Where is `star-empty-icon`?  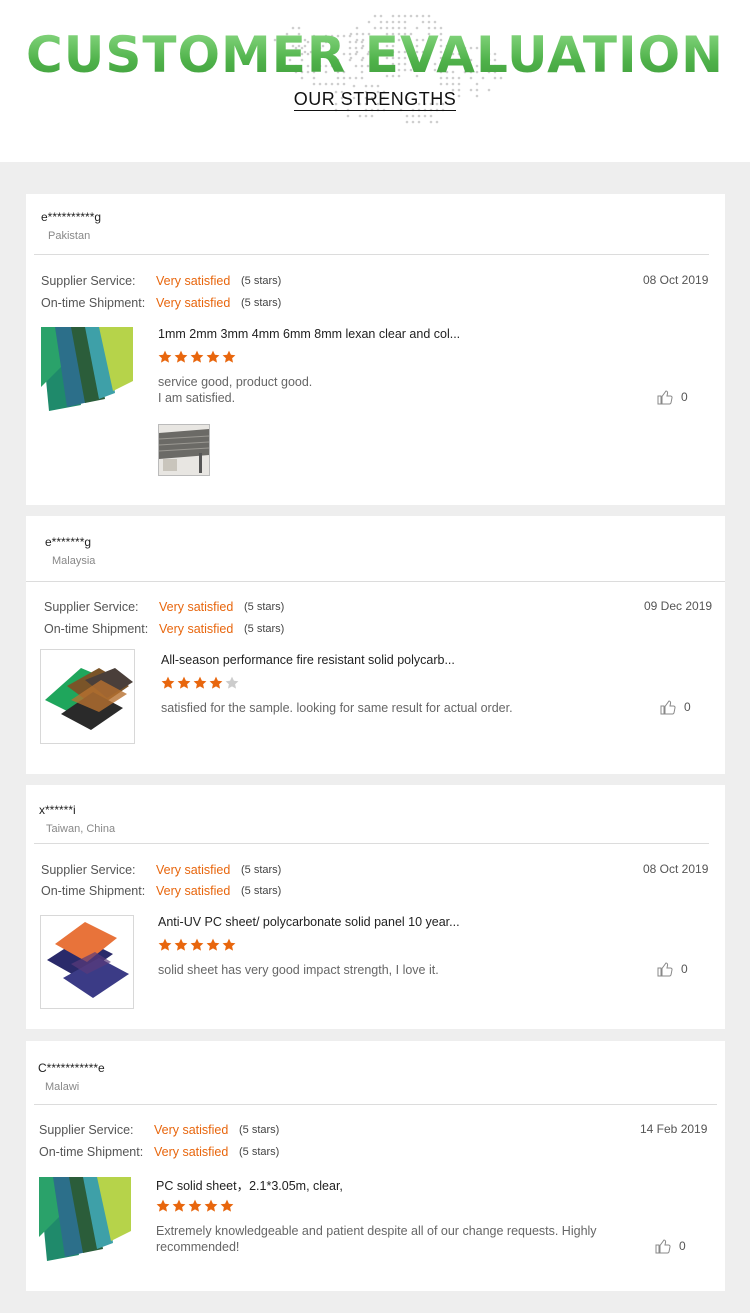
star-empty-icon is located at coordinates (232, 682).